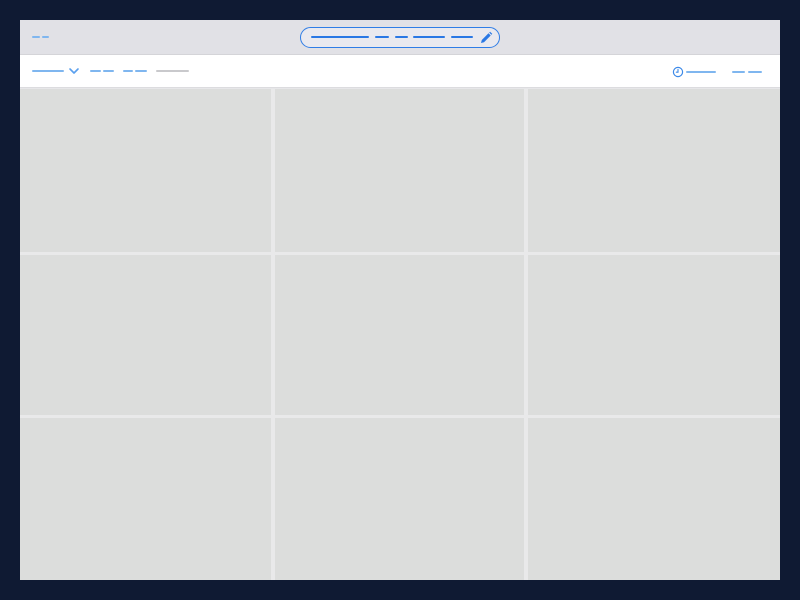 The height and width of the screenshot is (600, 800). What do you see at coordinates (74, 71) in the screenshot?
I see `chevron-down-icon` at bounding box center [74, 71].